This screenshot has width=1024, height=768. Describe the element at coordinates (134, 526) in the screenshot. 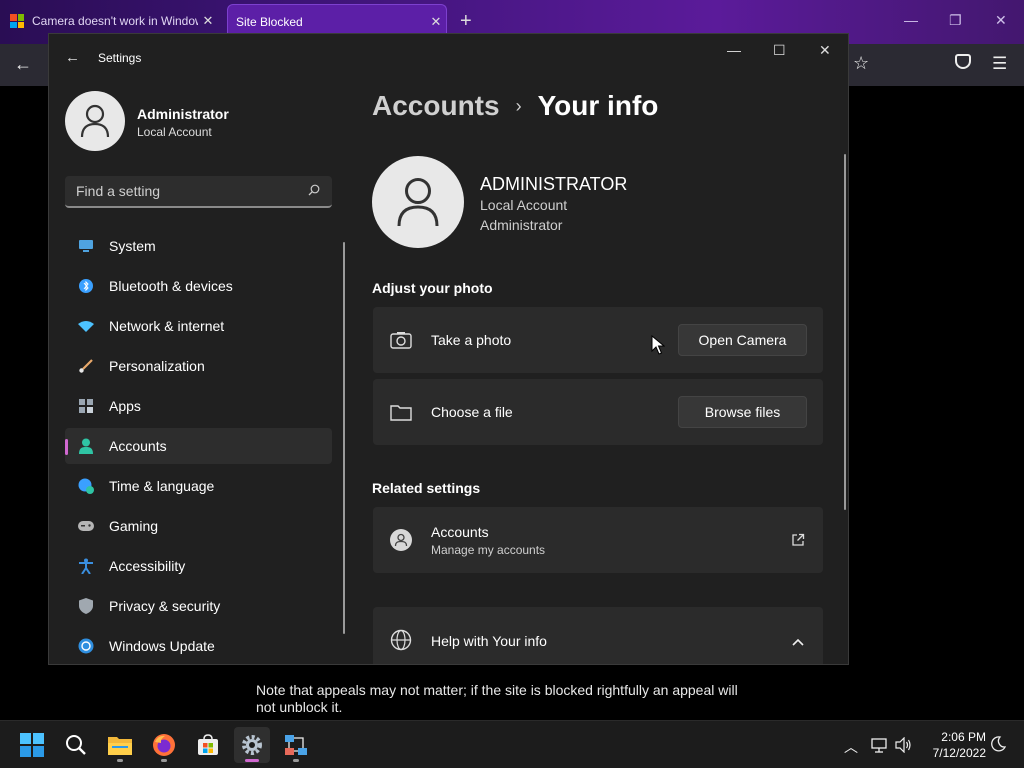

I see `sidebar-item-label: Gaming` at that location.